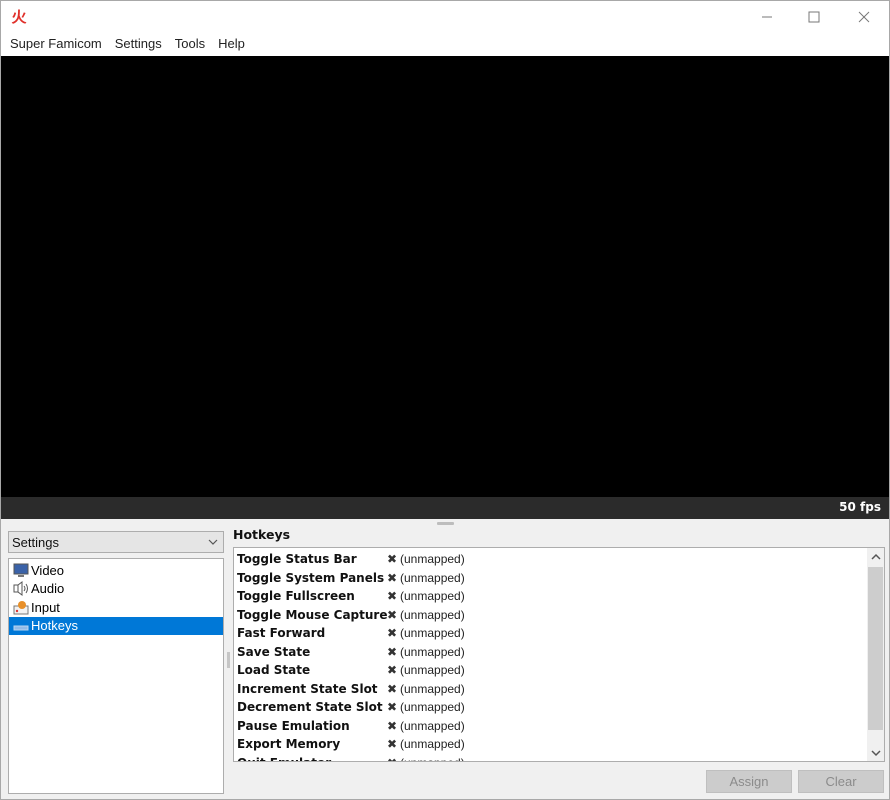  Describe the element at coordinates (289, 744) in the screenshot. I see `hotkey-name: Export Memory` at that location.